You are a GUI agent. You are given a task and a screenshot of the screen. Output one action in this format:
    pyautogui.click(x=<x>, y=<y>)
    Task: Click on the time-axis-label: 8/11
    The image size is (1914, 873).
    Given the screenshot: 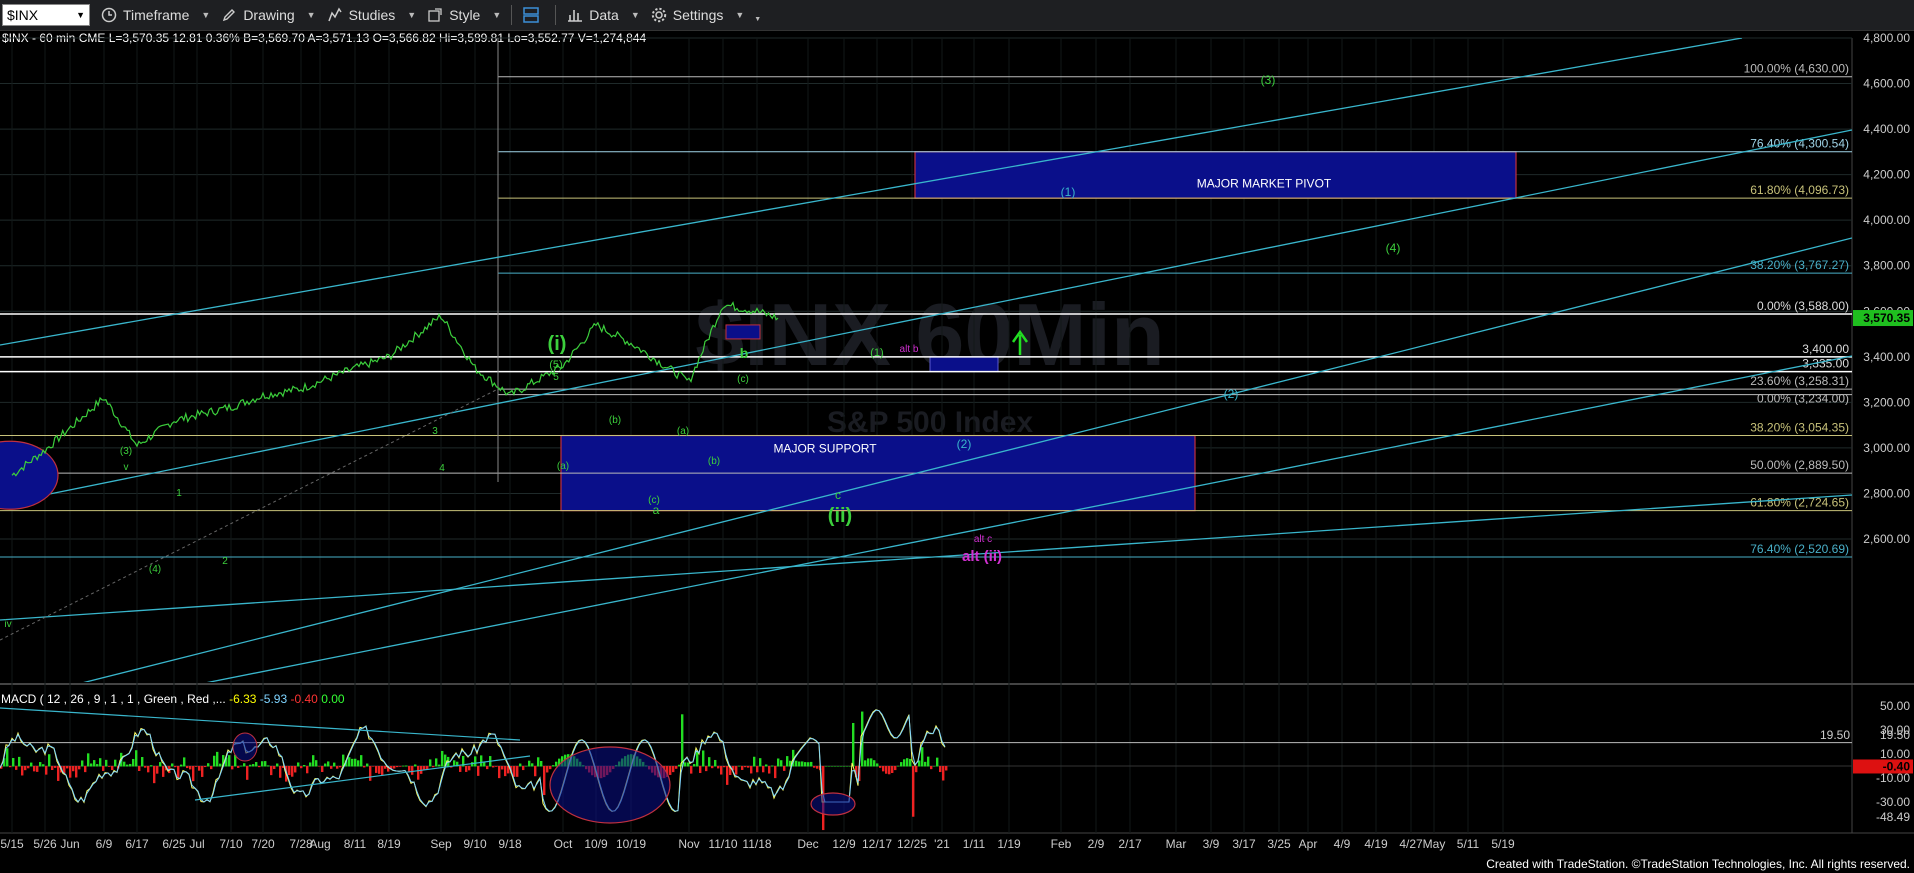 What is the action you would take?
    pyautogui.click(x=355, y=844)
    